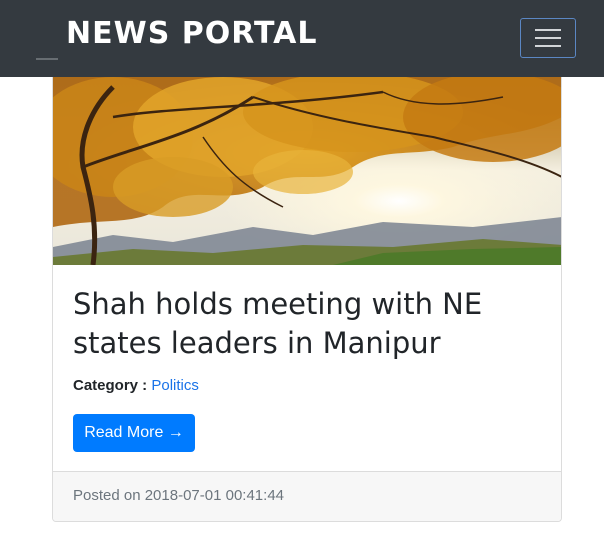  What do you see at coordinates (47, 59) in the screenshot?
I see `brand-accent-line` at bounding box center [47, 59].